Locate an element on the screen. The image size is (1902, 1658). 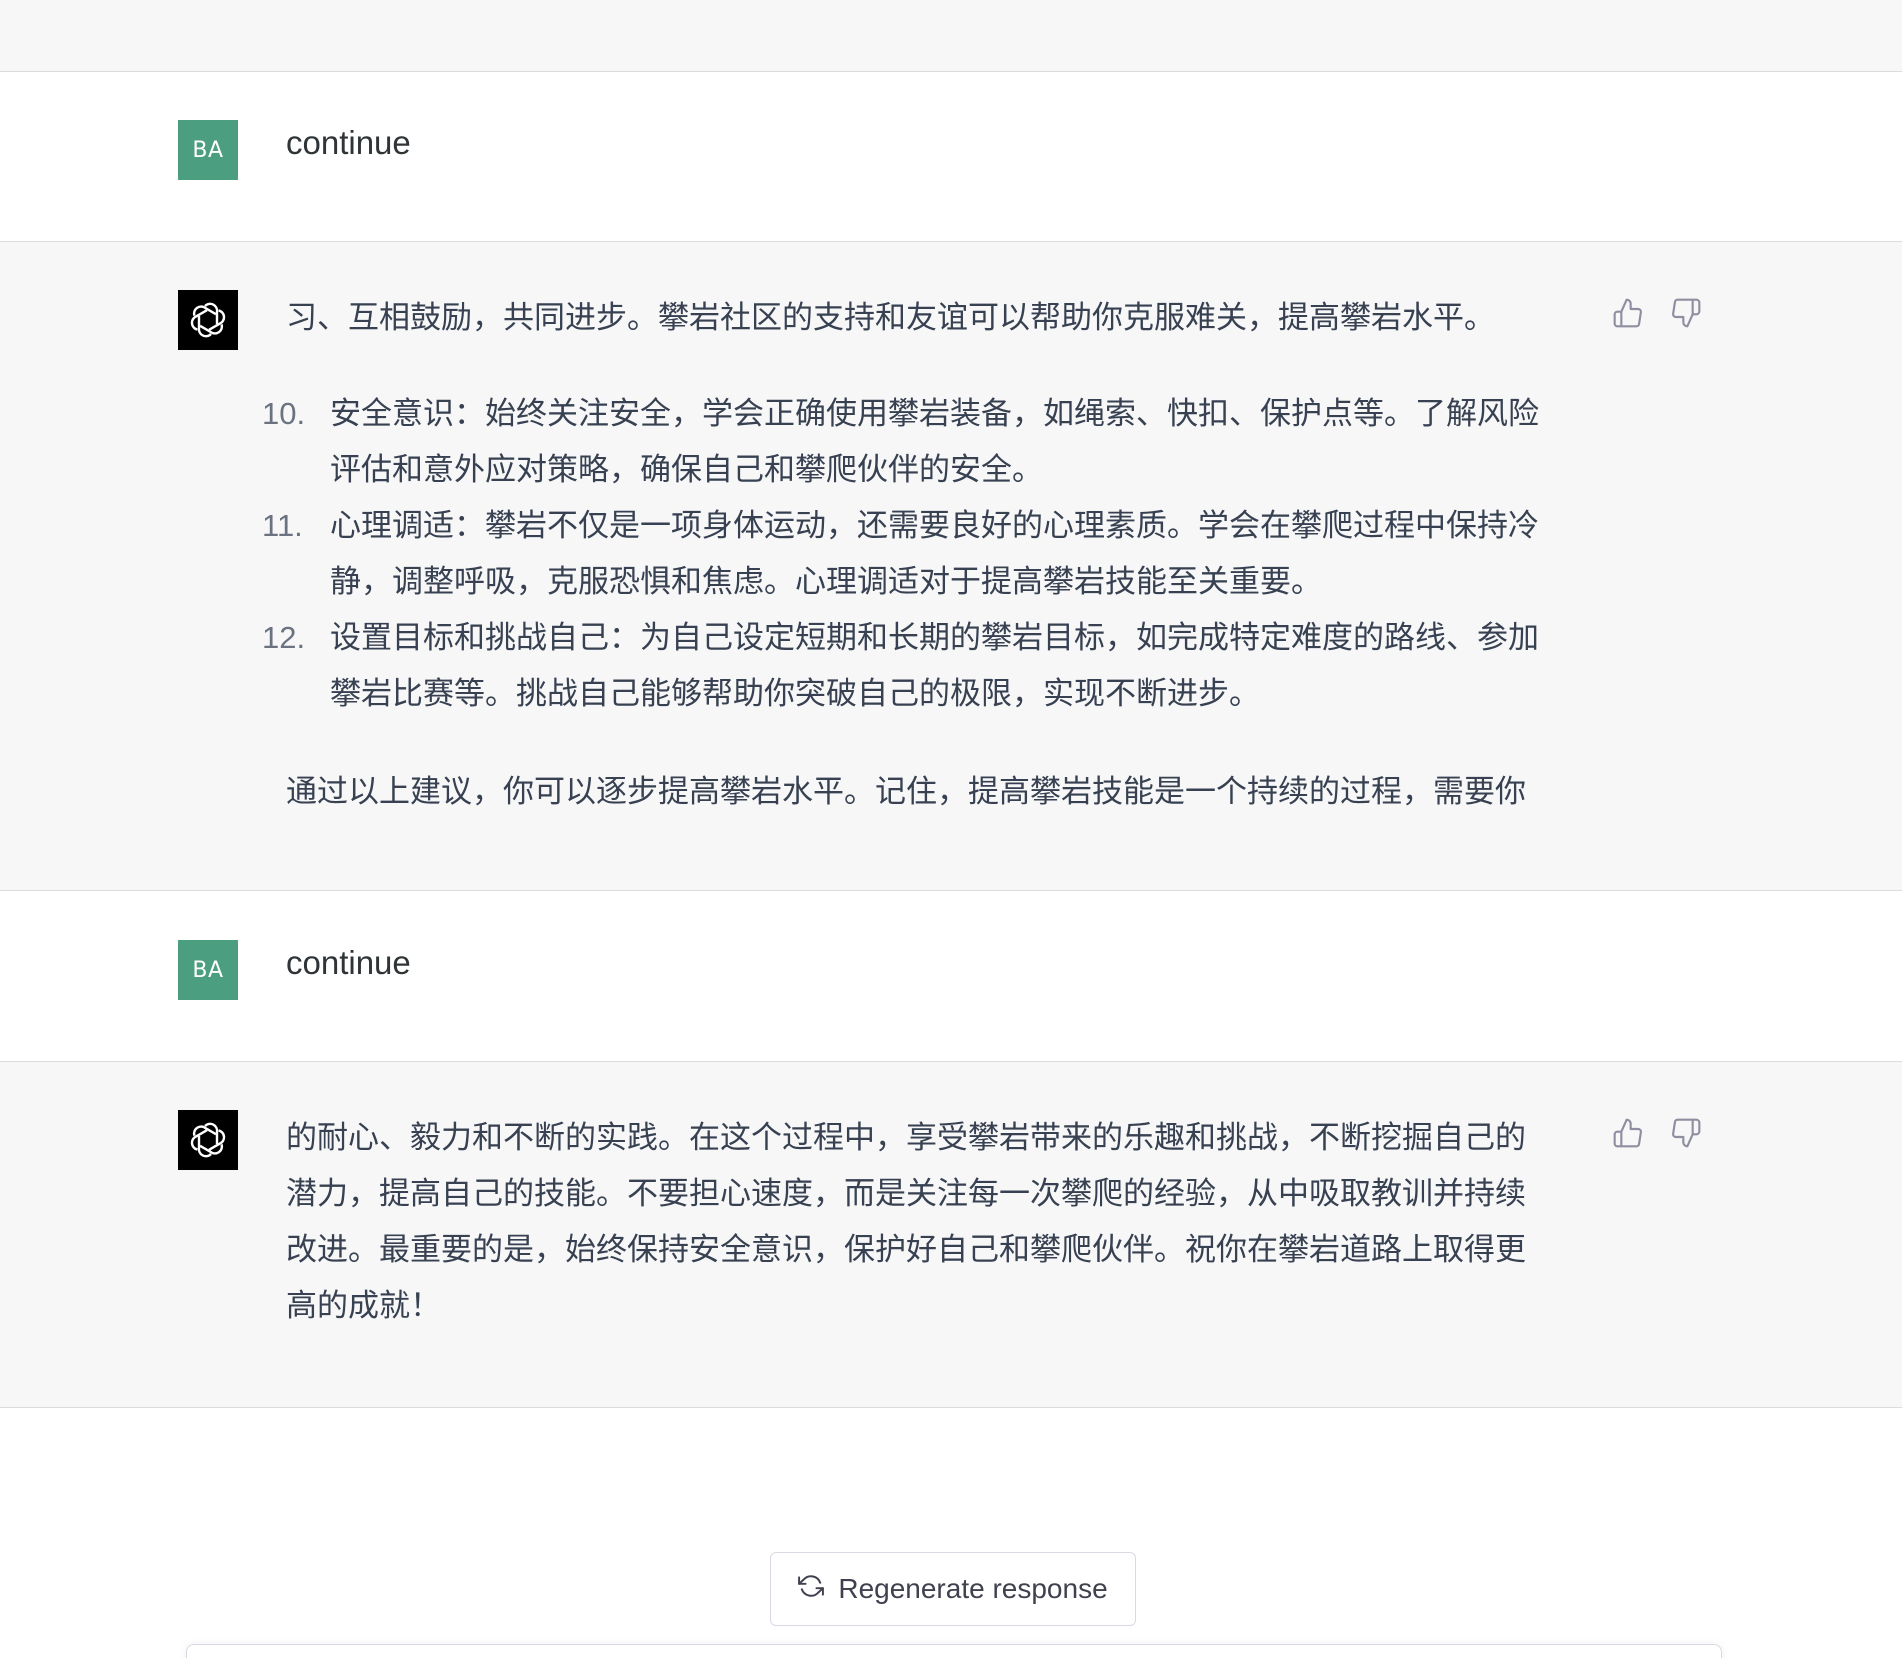
message-input is located at coordinates (954, 1651).